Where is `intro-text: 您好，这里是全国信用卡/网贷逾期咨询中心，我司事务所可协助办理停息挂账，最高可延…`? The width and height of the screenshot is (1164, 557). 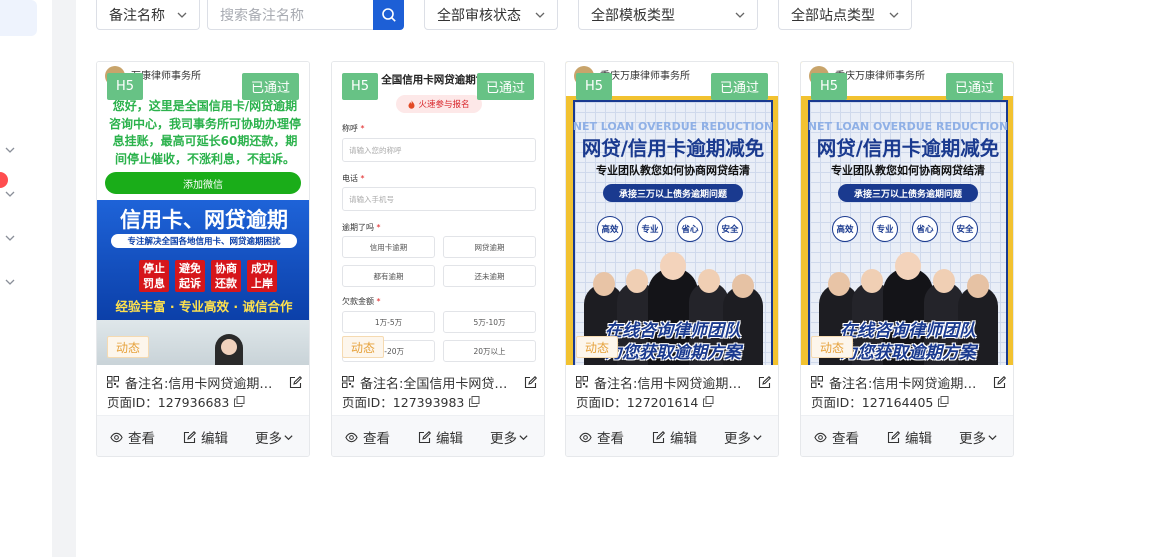
intro-text: 您好，这里是全国信用卡/网贷逾期咨询中心，我司事务所可协助办理停息挂账，最高可延… is located at coordinates (204, 132).